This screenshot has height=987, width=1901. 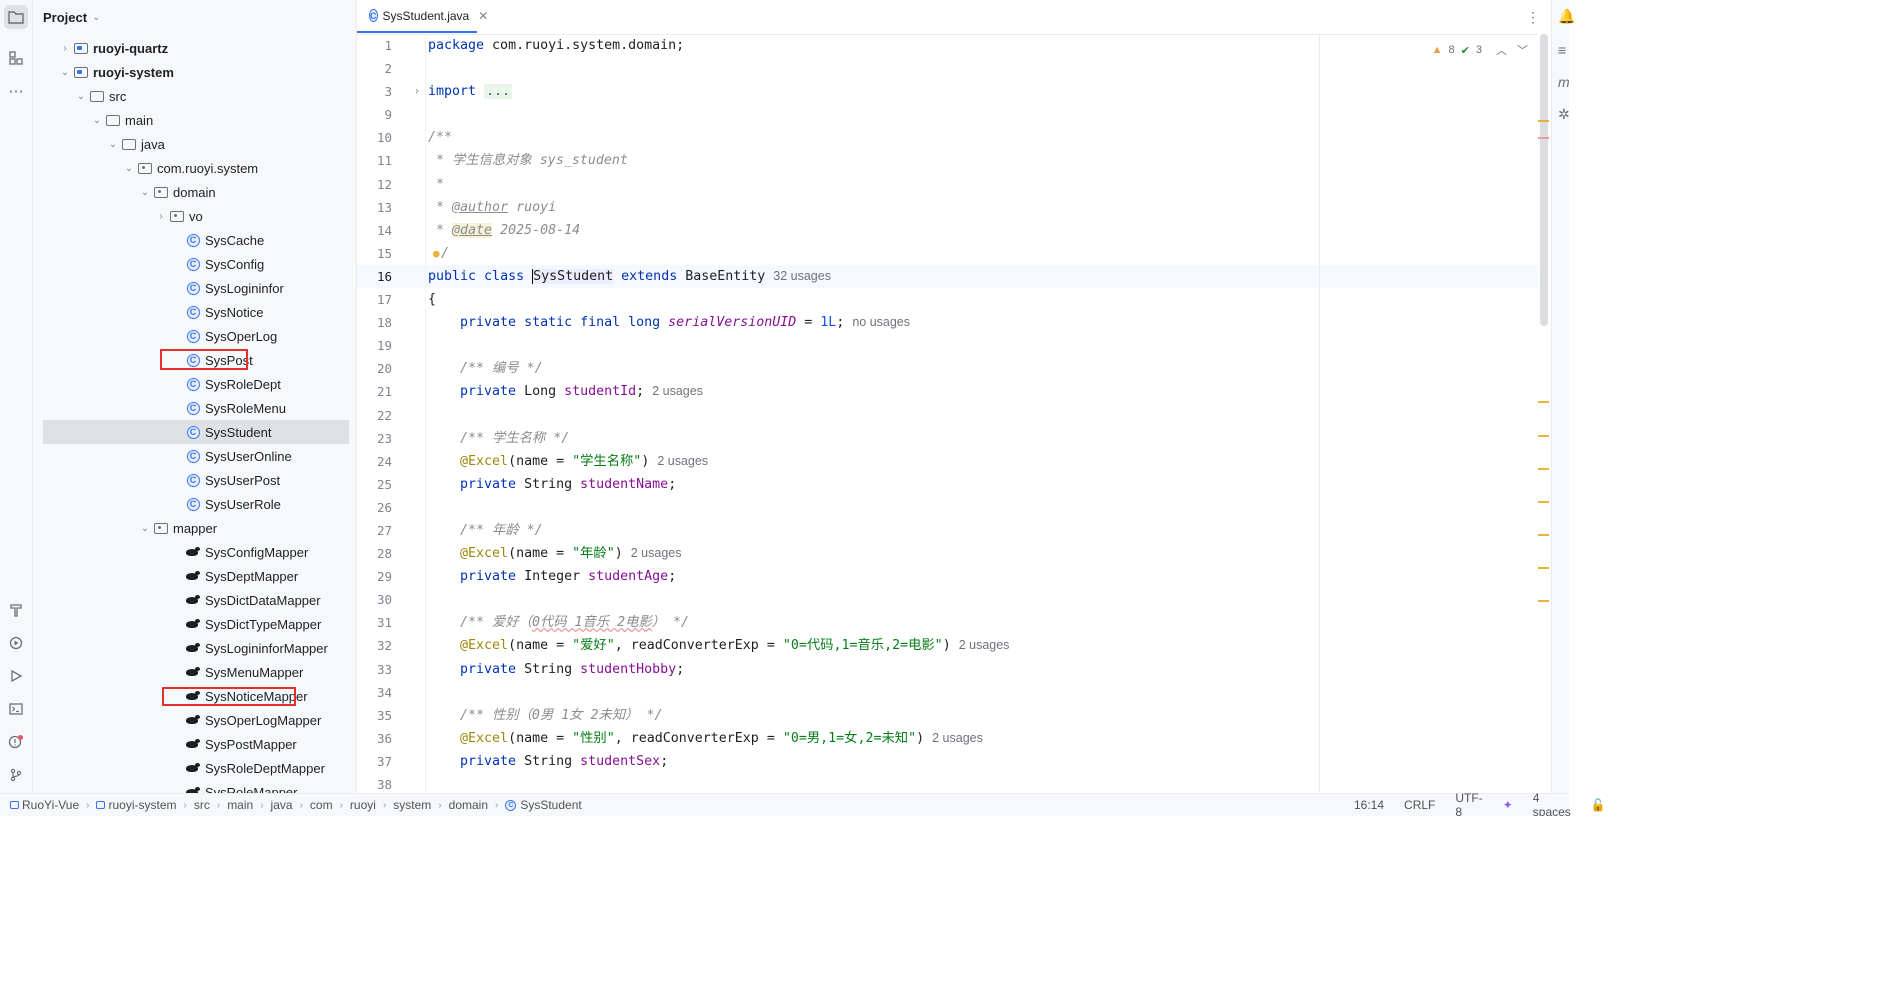 What do you see at coordinates (191, 744) in the screenshot?
I see `tree-node-syspostmapper: SysPostMapper` at bounding box center [191, 744].